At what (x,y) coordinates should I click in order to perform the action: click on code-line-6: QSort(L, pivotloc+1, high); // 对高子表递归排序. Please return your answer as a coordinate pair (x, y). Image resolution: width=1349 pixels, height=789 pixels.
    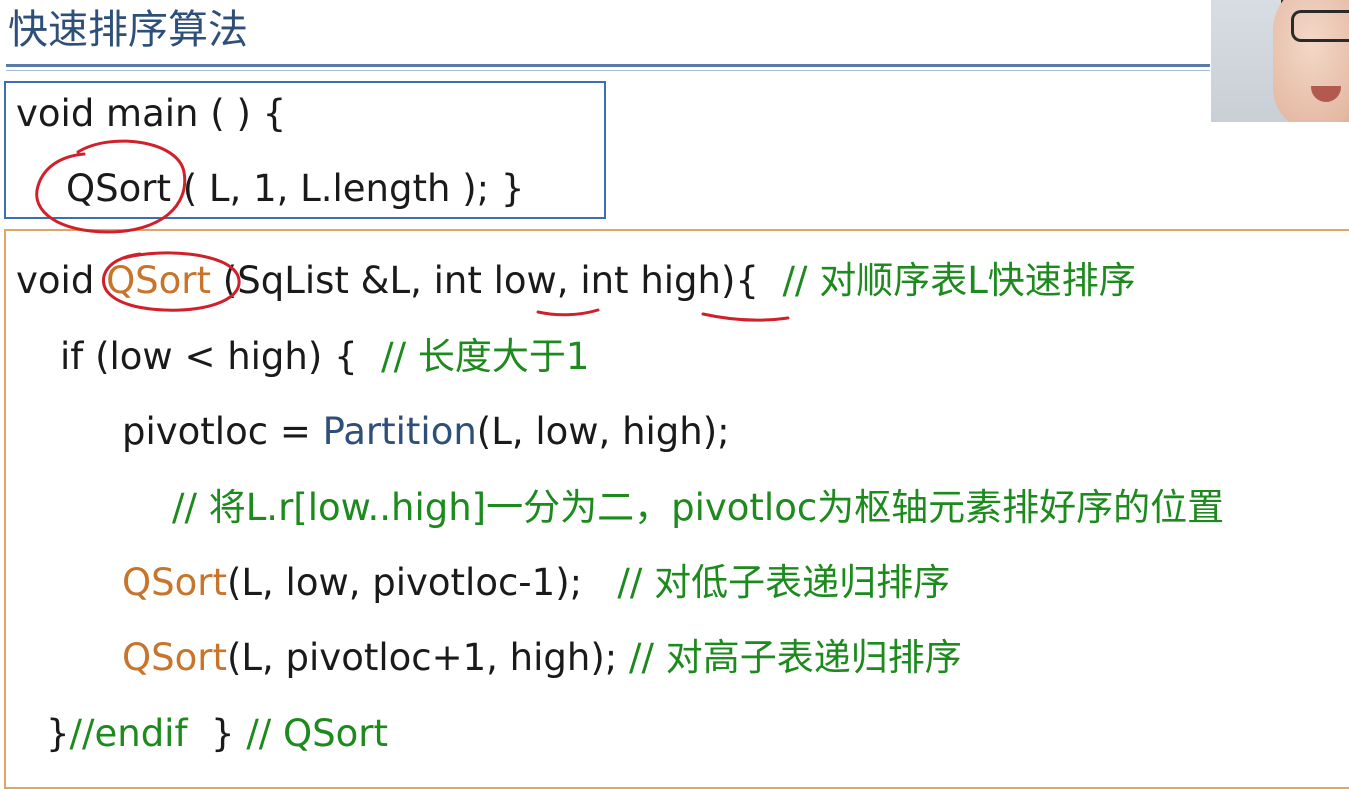
    Looking at the image, I should click on (542, 658).